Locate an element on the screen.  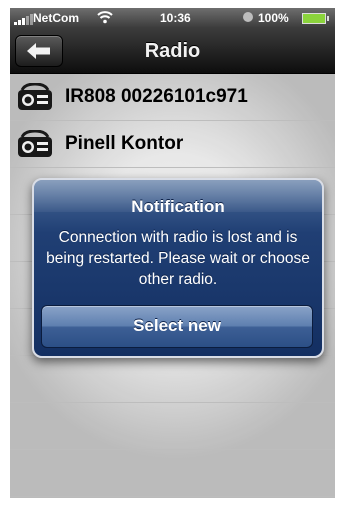
navigation-bar: Radio is located at coordinates (172, 51).